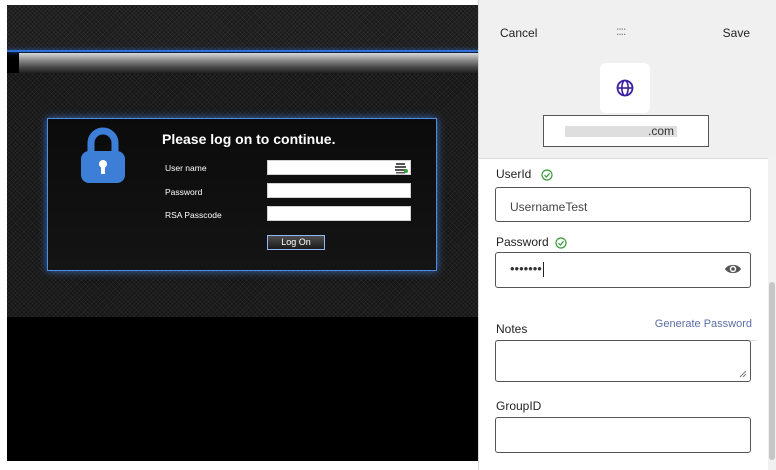 The width and height of the screenshot is (776, 470). I want to click on userid-label: UserId, so click(514, 174).